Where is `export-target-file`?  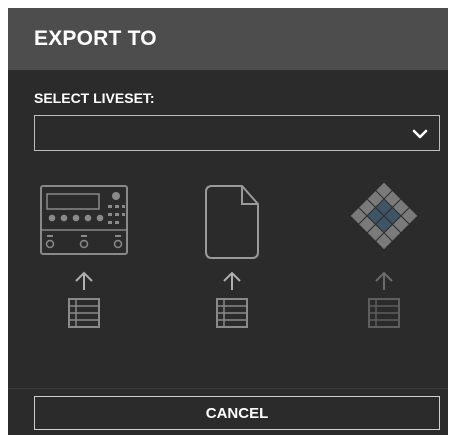
export-target-file is located at coordinates (232, 259).